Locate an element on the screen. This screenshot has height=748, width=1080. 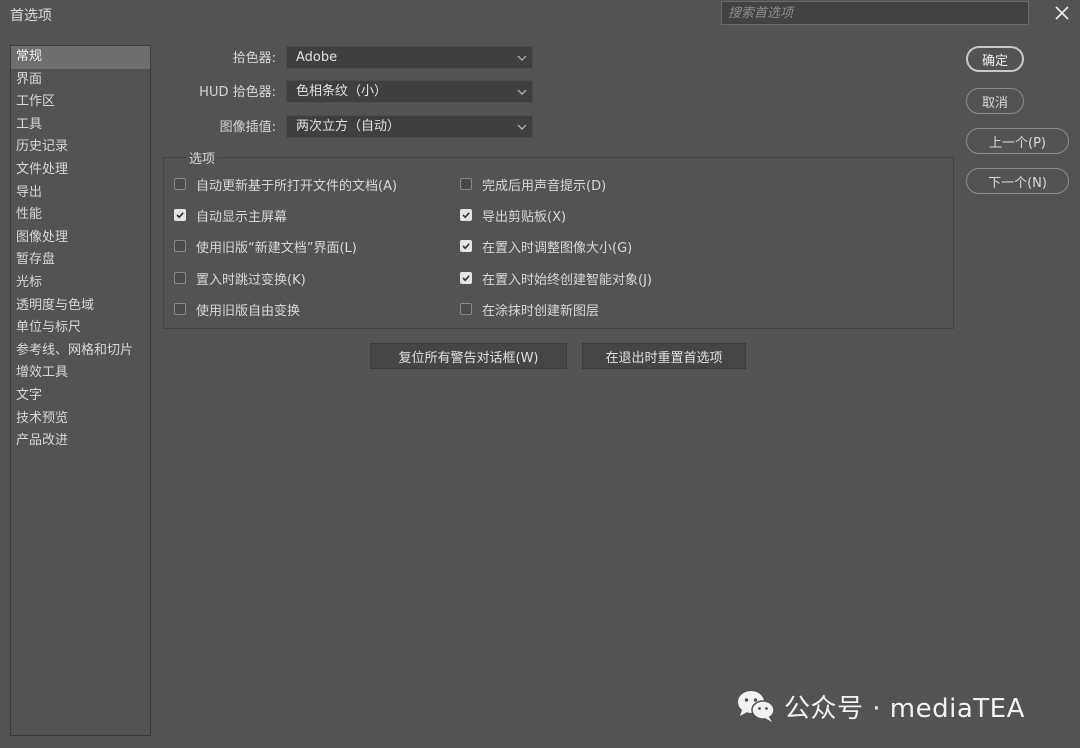
wechat-icon is located at coordinates (756, 706).